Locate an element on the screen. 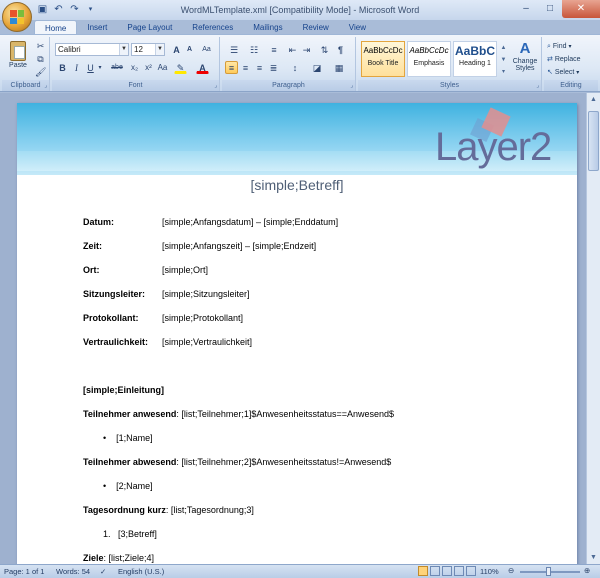  present-item: [1;Name] is located at coordinates (134, 438).